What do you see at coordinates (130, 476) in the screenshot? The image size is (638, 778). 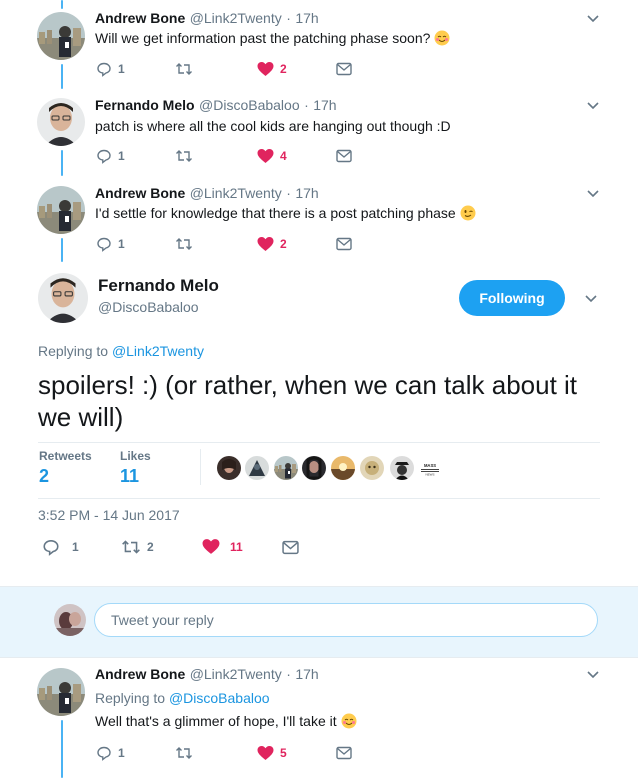 I see `likes-count: 11` at bounding box center [130, 476].